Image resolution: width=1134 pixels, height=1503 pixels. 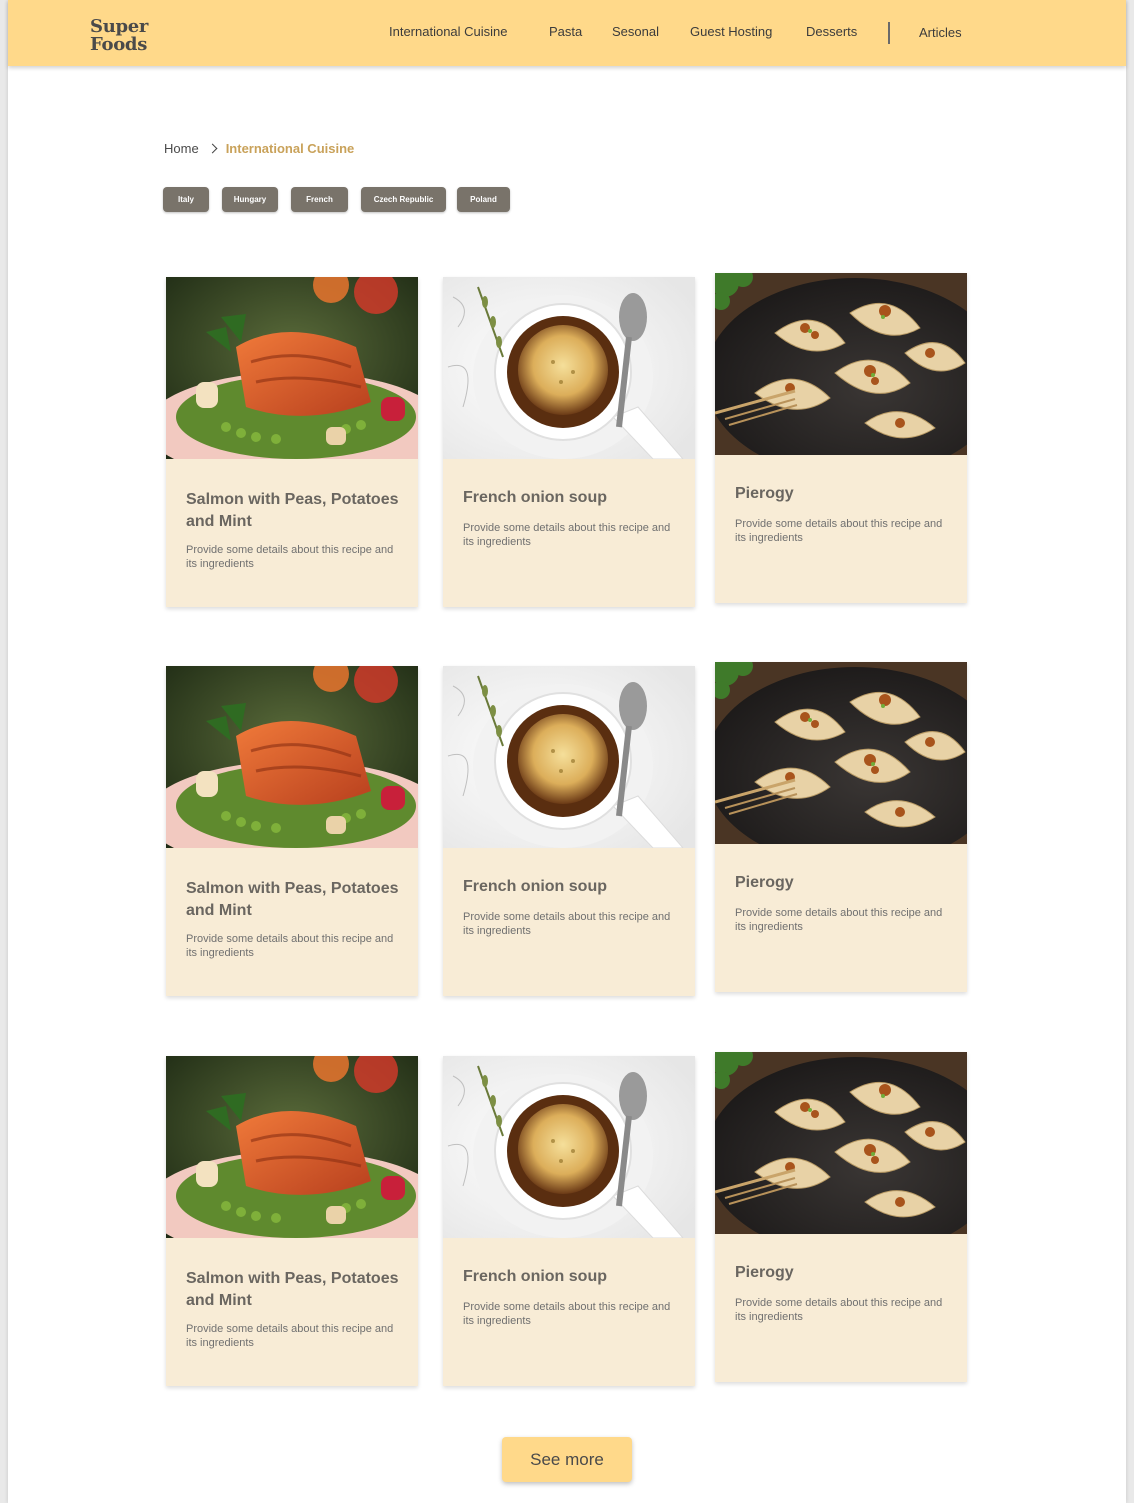 I want to click on nav-guest-hosting: Guest Hosting, so click(x=731, y=31).